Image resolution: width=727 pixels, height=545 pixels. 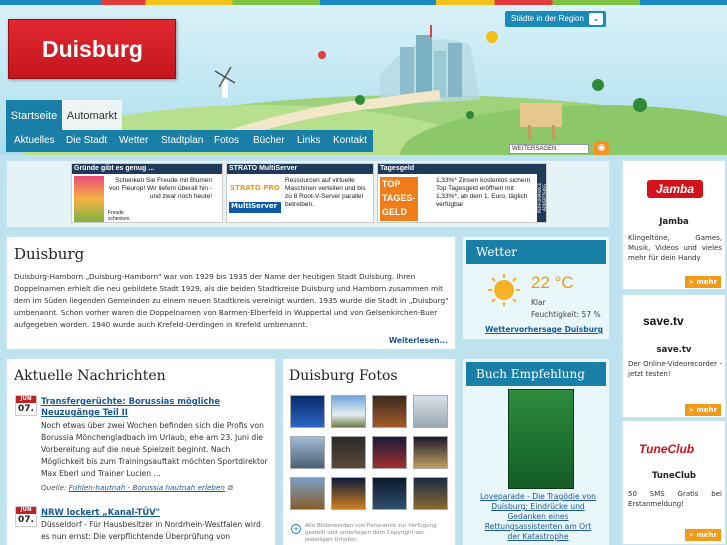 What do you see at coordinates (34, 140) in the screenshot?
I see `nav-aktuelles: Aktuelles` at bounding box center [34, 140].